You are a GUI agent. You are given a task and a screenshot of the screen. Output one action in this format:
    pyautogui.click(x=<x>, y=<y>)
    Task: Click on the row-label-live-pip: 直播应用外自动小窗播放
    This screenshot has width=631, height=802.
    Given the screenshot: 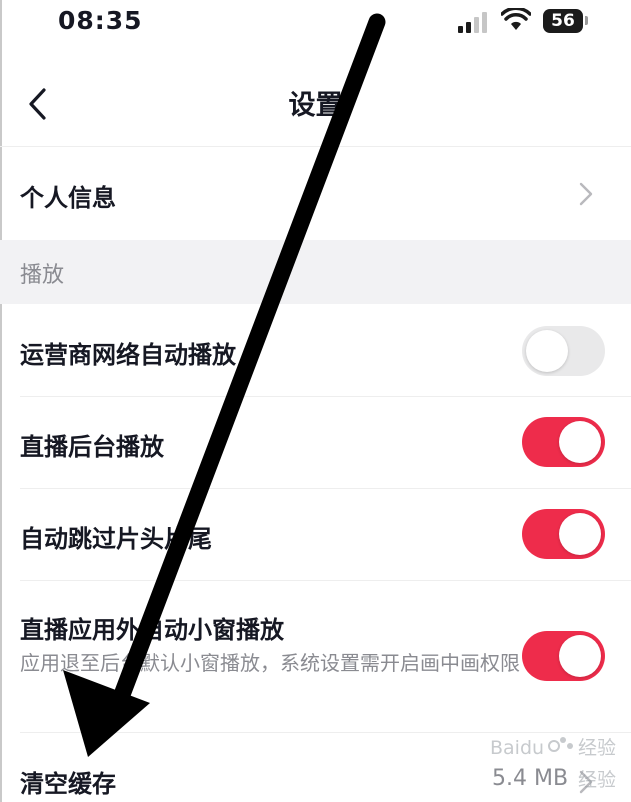 What is the action you would take?
    pyautogui.click(x=152, y=630)
    